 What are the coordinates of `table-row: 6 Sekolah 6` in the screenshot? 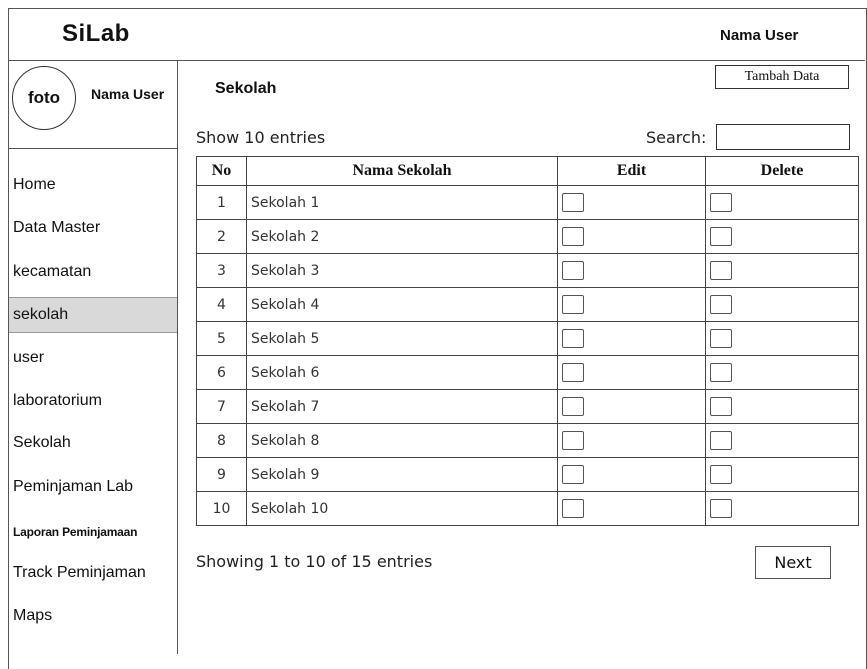 It's located at (527, 372).